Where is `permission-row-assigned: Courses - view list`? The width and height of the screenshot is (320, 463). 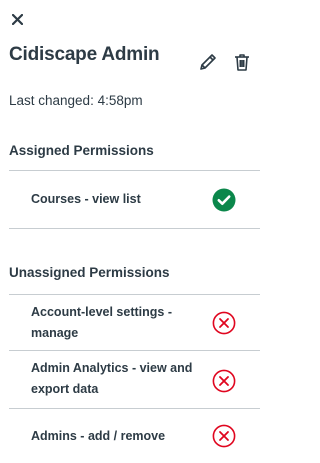 permission-row-assigned: Courses - view list is located at coordinates (134, 199).